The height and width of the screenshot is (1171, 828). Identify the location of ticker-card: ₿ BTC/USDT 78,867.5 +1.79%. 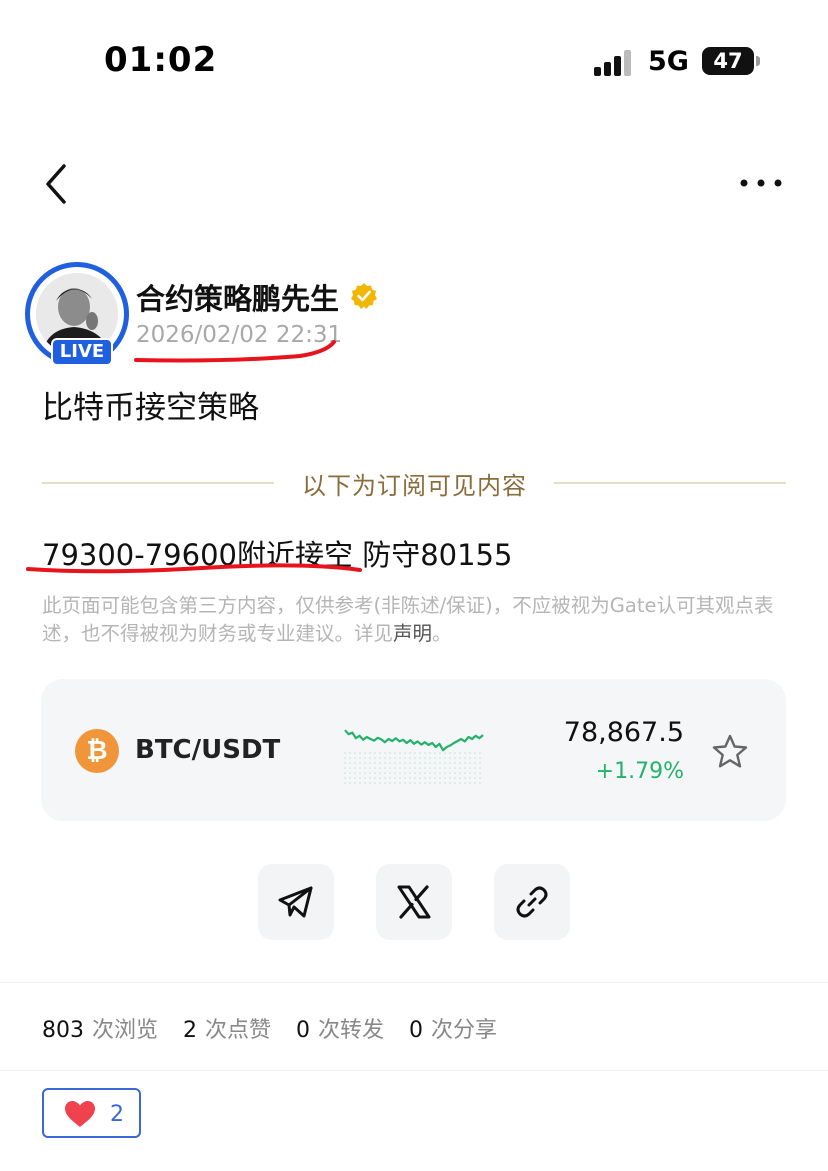
(413, 750).